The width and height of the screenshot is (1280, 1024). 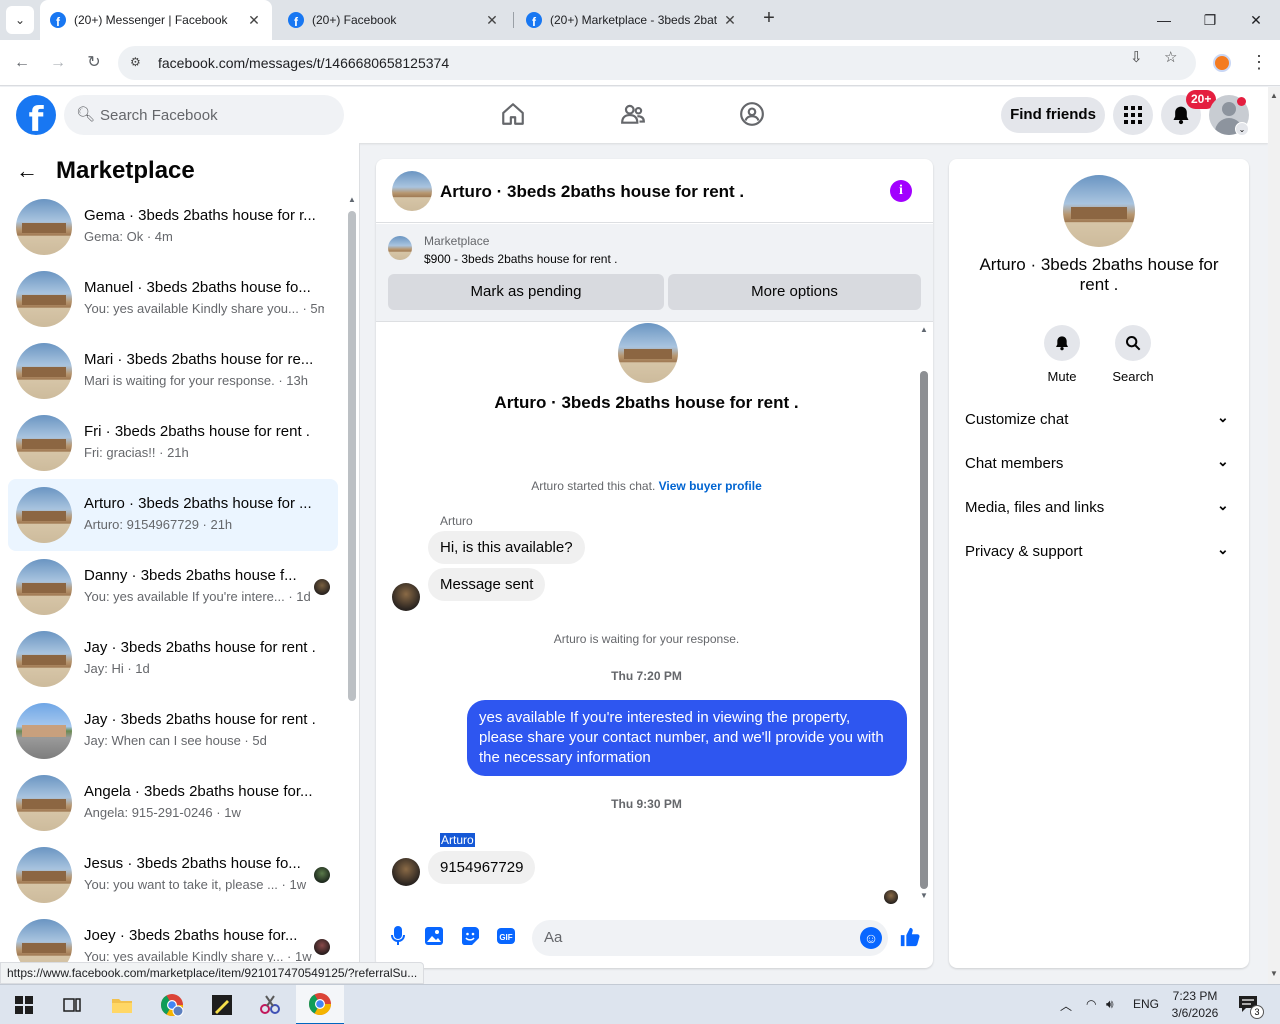 I want to click on back-button: ←, so click(x=22, y=63).